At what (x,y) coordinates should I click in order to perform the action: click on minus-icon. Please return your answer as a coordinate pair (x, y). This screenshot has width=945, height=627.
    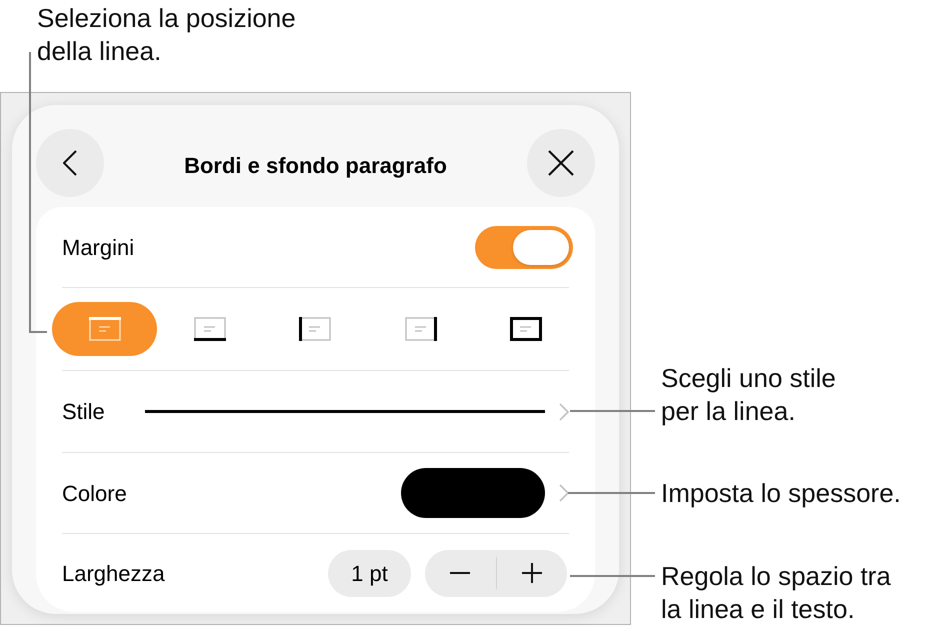
    Looking at the image, I should click on (460, 573).